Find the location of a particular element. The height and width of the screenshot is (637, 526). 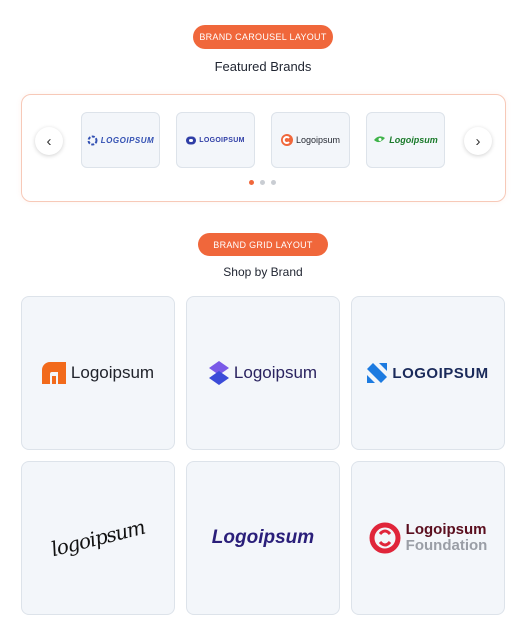

chevron-left-icon: ‹ is located at coordinates (49, 141).